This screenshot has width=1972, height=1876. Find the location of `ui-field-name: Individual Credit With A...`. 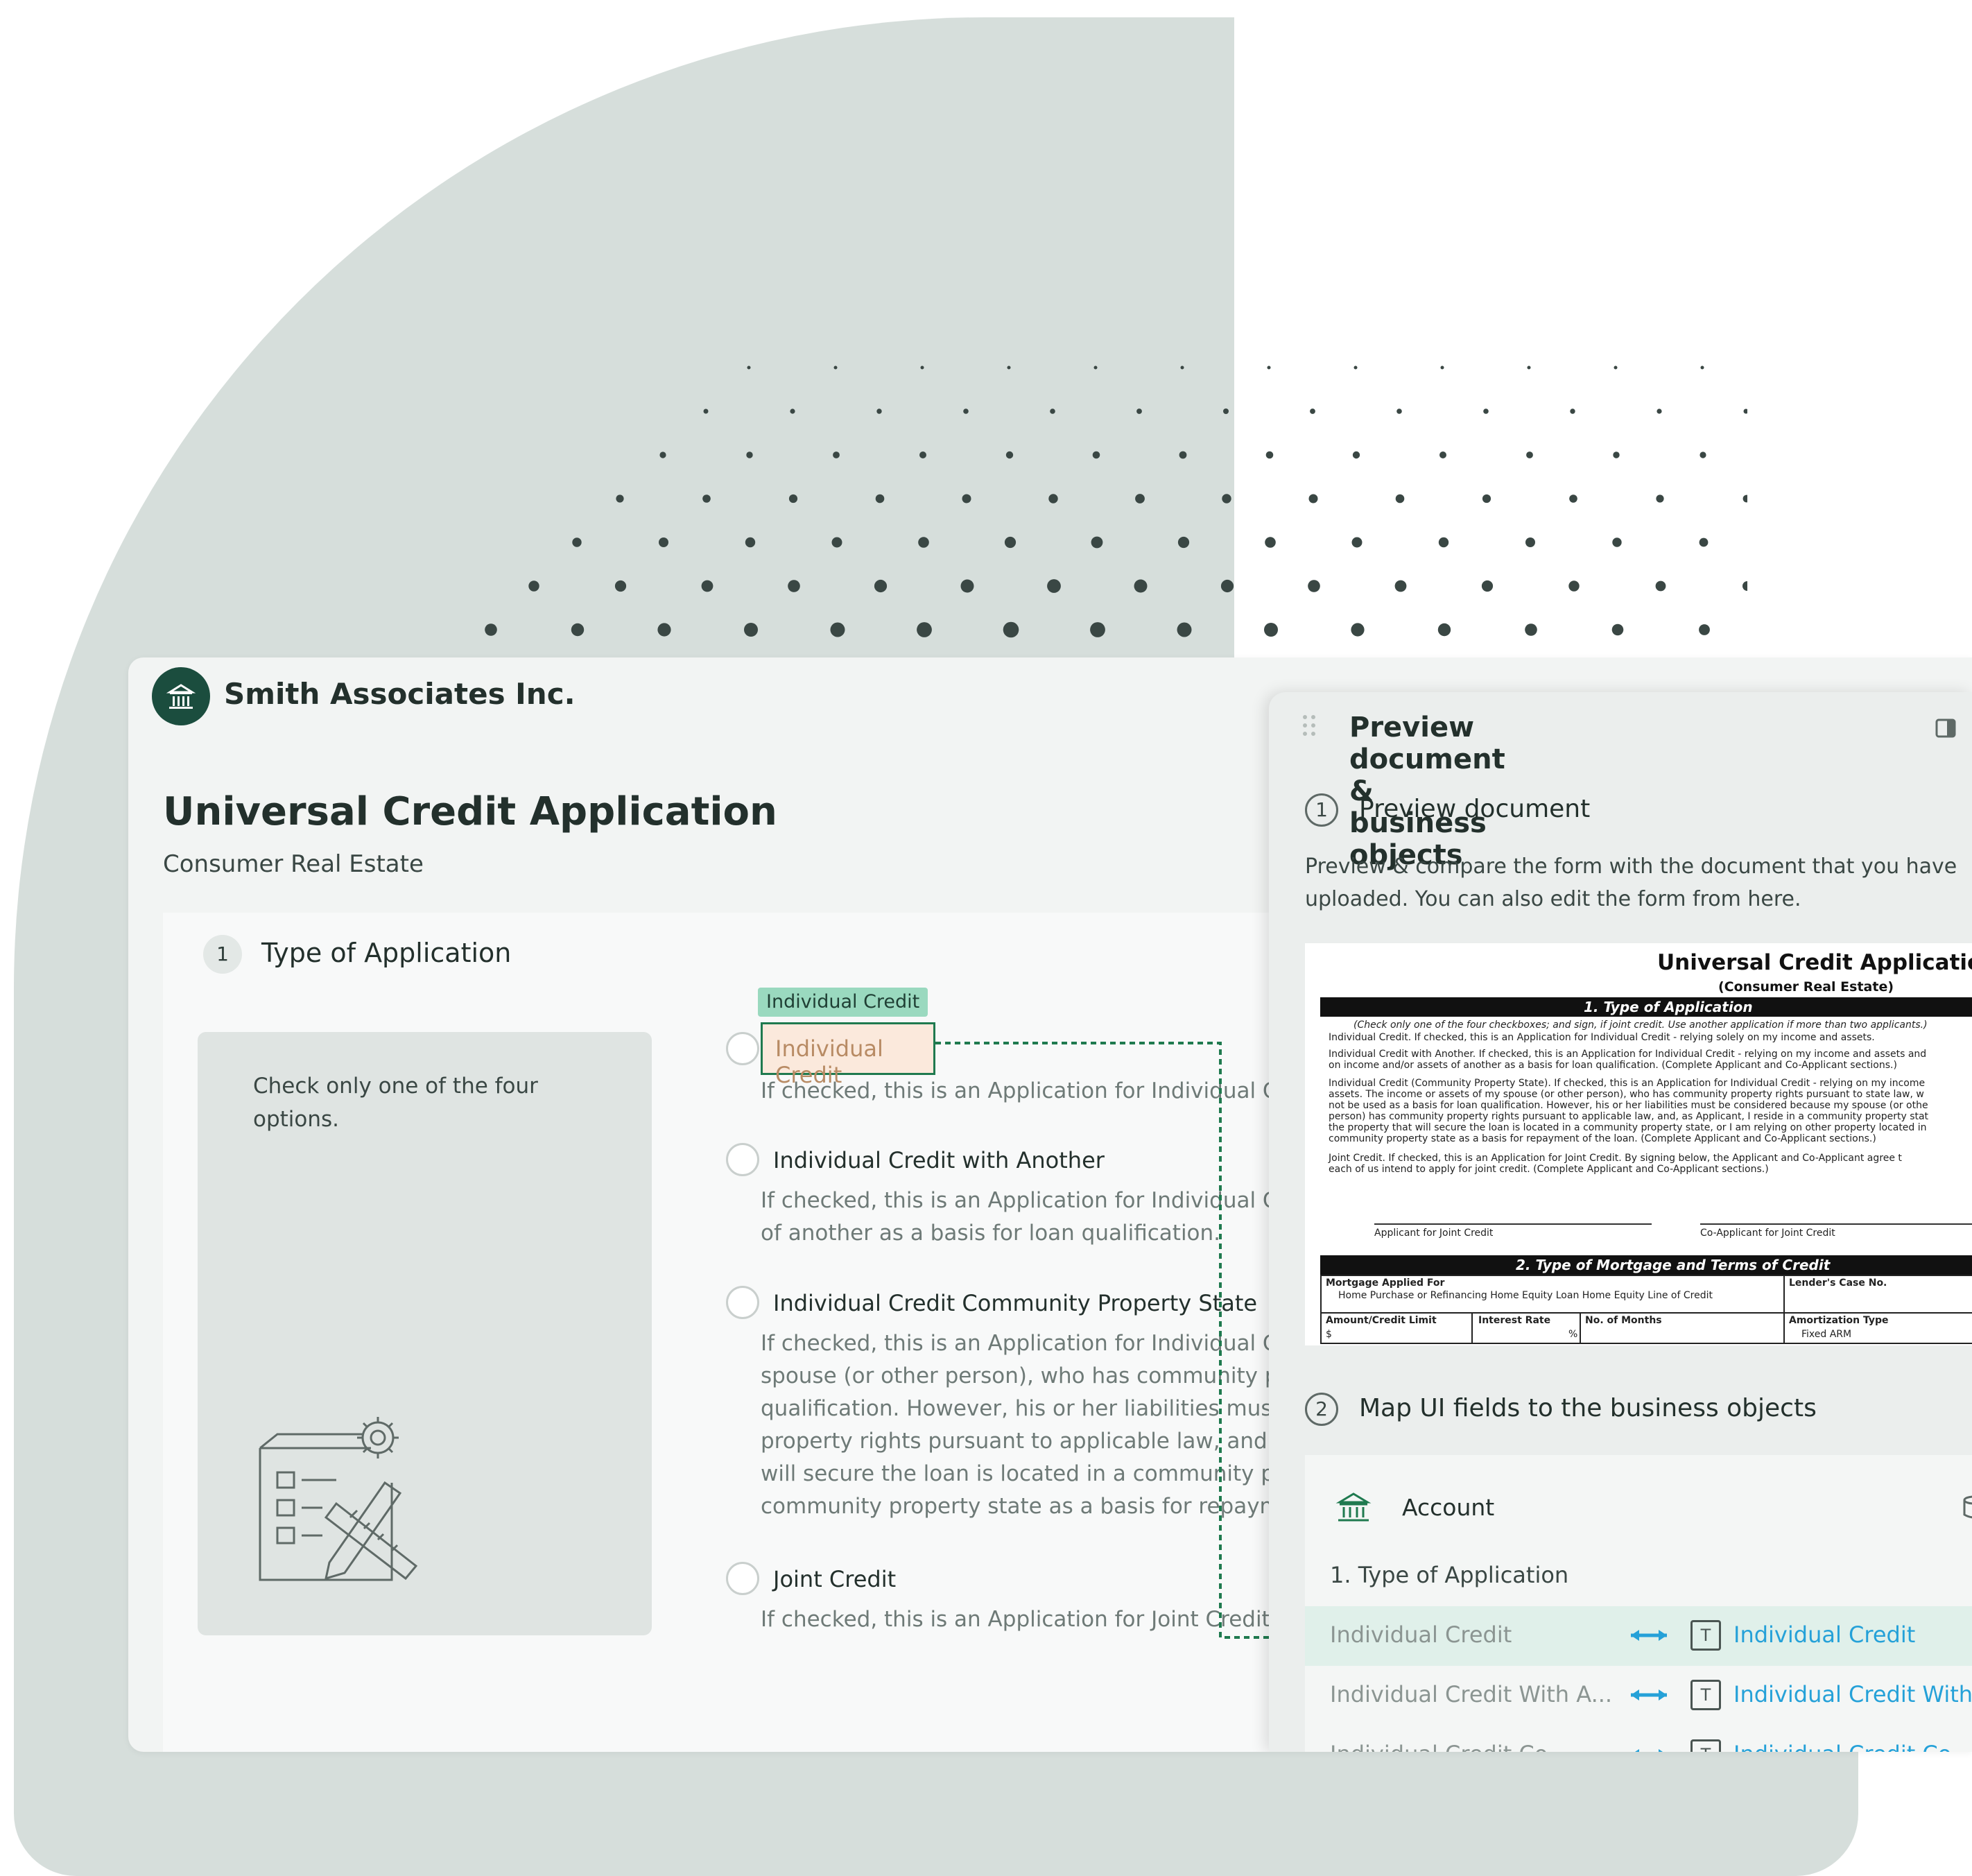

ui-field-name: Individual Credit With A... is located at coordinates (1472, 1694).